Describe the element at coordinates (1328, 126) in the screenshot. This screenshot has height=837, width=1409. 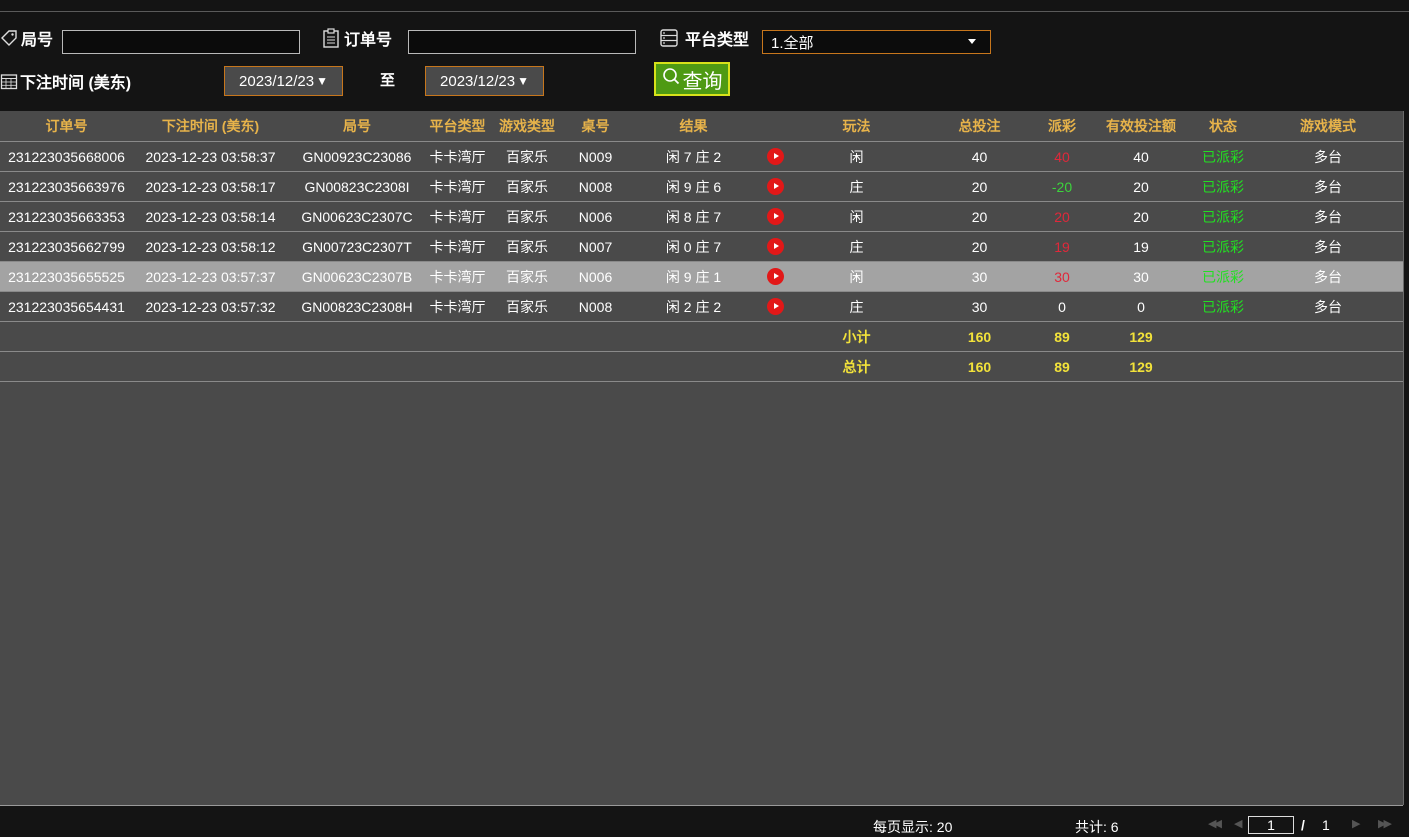
I see `col-mode: 游戏模式` at that location.